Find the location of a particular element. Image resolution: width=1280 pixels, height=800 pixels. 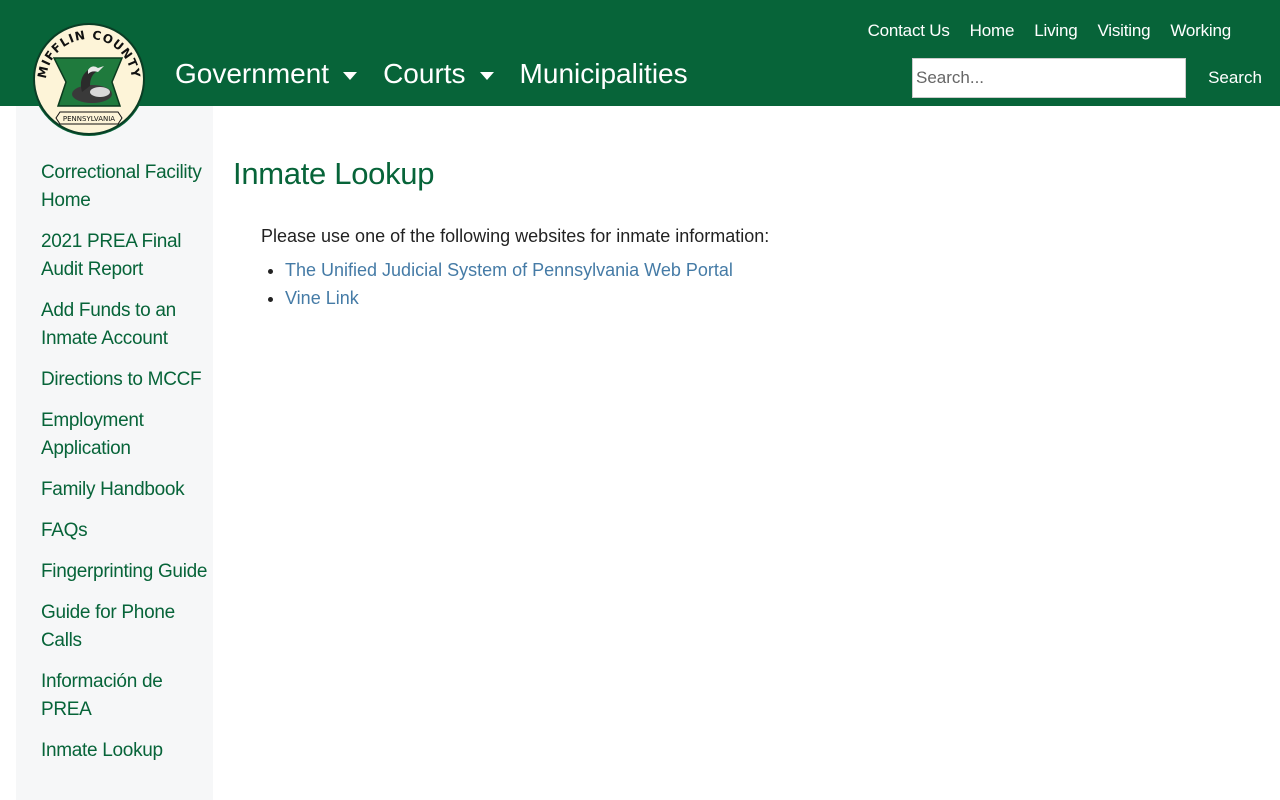

sidebar-item-phone-calls-guide: Guide for Phone Calls is located at coordinates (127, 627).